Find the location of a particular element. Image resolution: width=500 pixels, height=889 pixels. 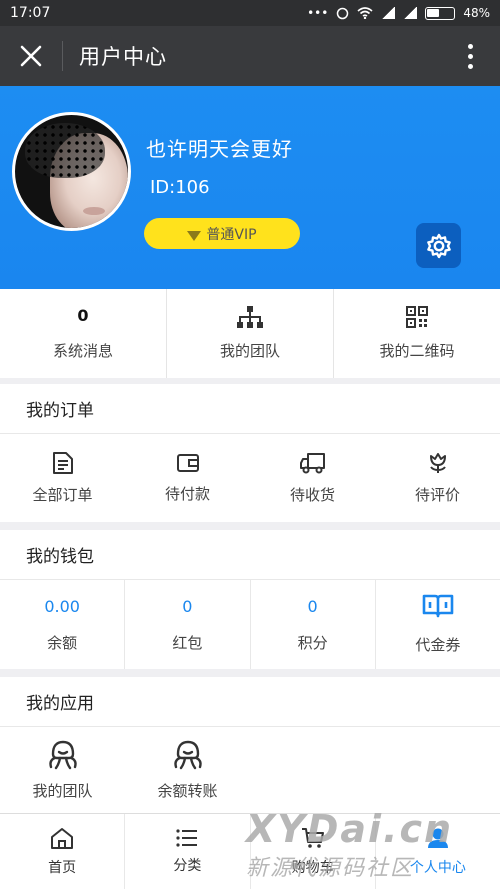

tab-home: 首页 is located at coordinates (63, 851).